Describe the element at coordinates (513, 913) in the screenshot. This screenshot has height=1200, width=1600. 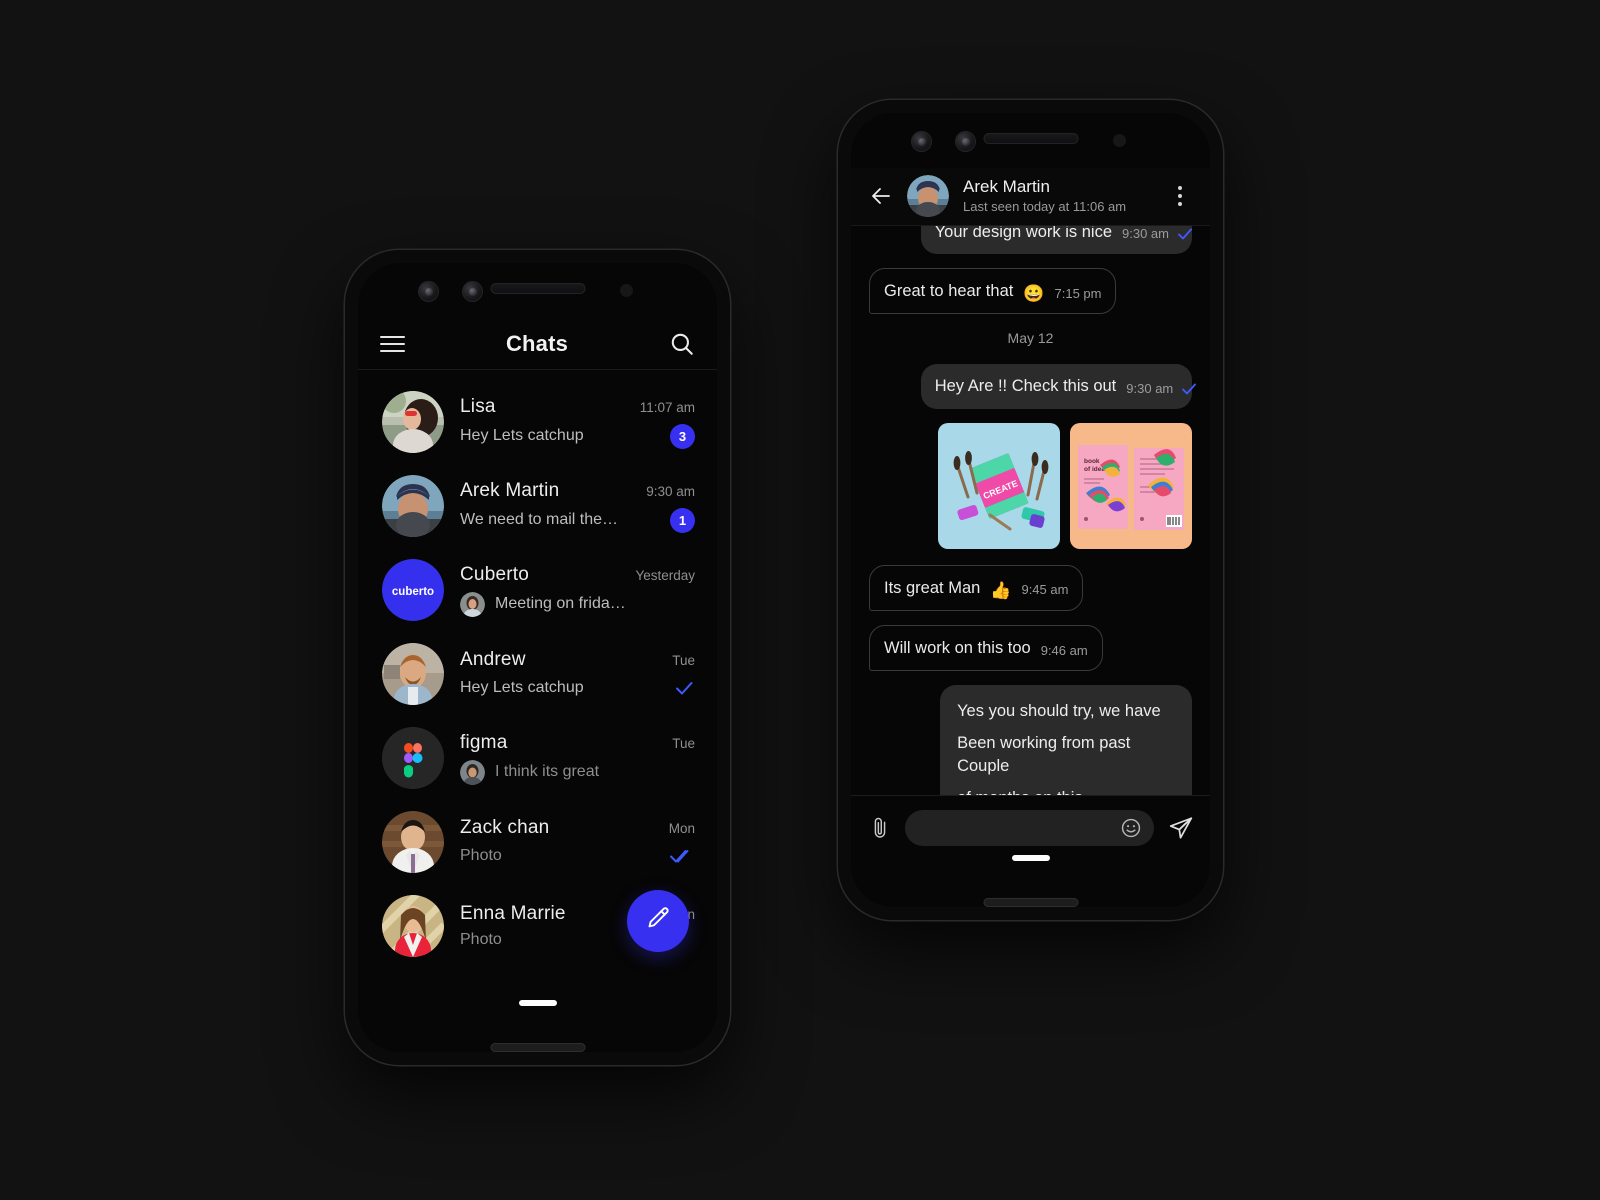
I see `contact-name: Enna Marrie` at that location.